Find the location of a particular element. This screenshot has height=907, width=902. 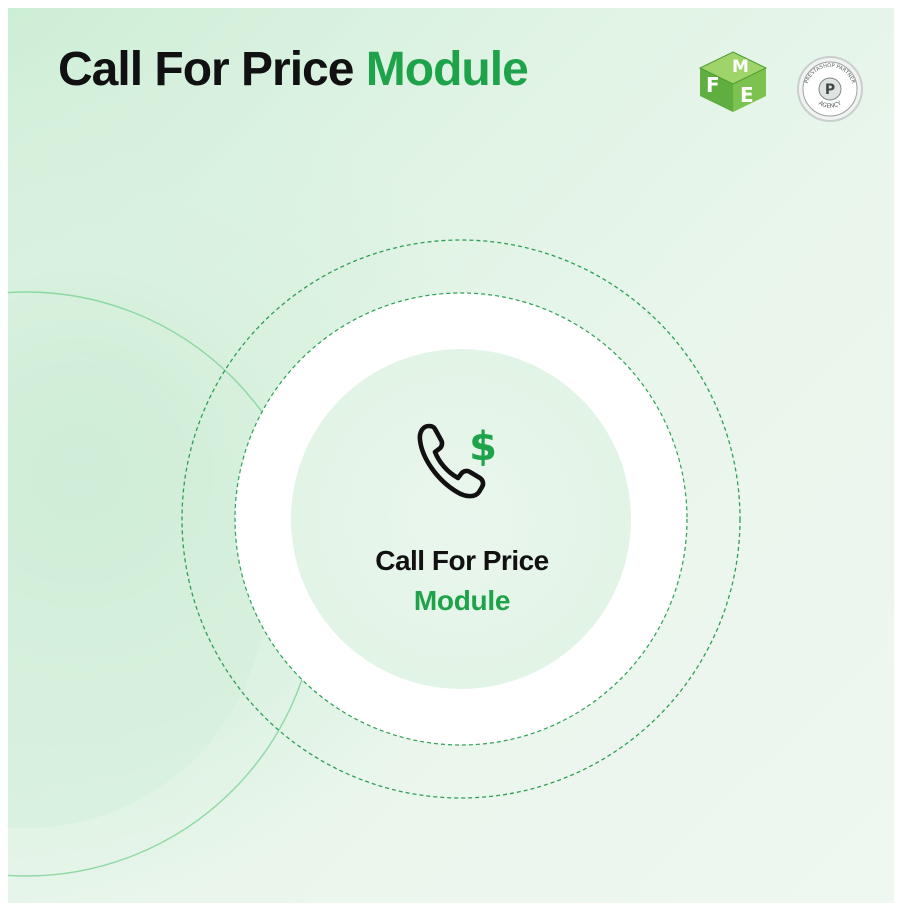

fme-letter-m: M is located at coordinates (740, 67).